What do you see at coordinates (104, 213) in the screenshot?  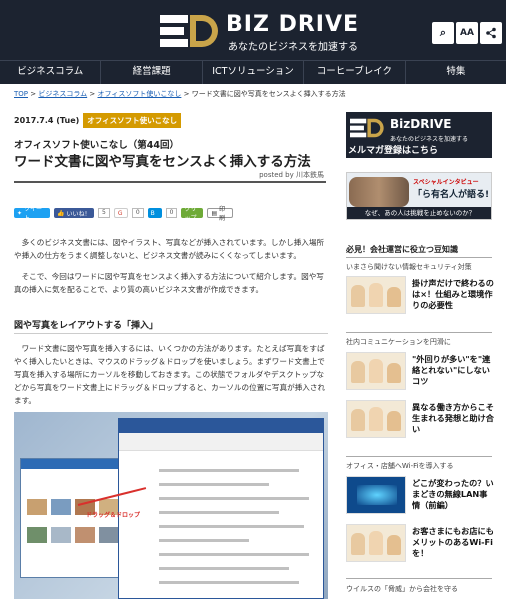 I see `like-count: 5` at bounding box center [104, 213].